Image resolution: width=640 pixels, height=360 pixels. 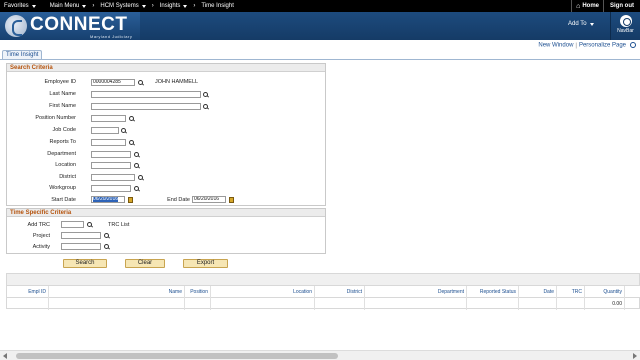 I want to click on page-links: New Window | Personalize Page, so click(x=587, y=45).